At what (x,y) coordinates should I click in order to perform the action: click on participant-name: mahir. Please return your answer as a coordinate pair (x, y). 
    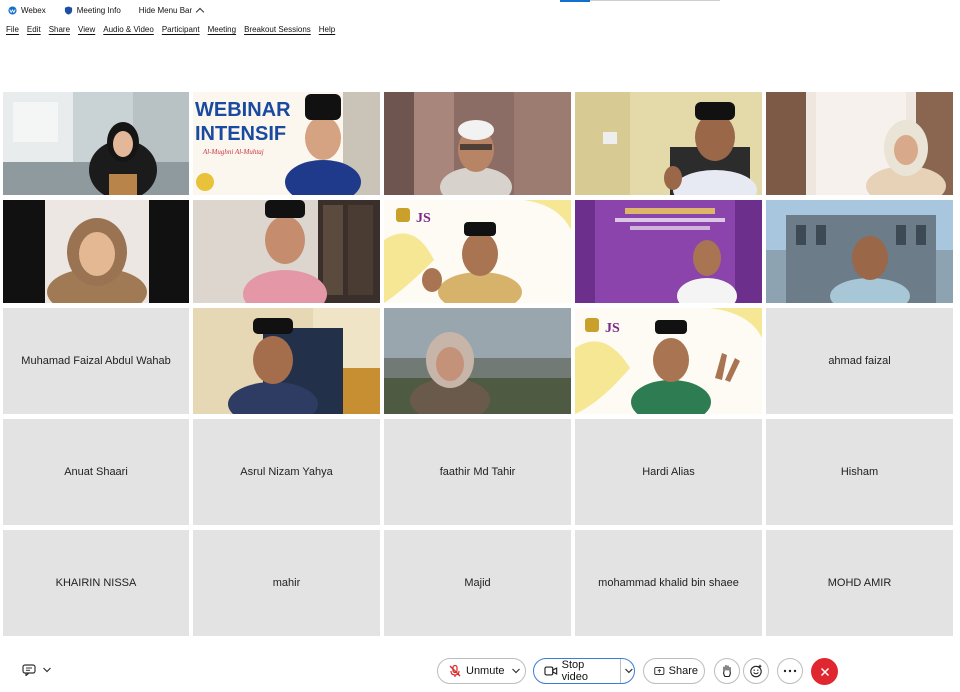
    Looking at the image, I should click on (286, 583).